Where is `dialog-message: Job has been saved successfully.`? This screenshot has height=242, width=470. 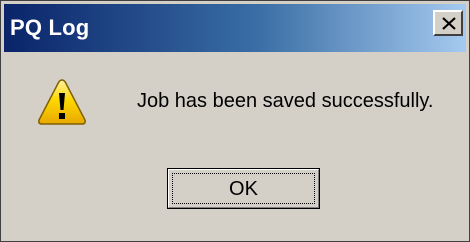
dialog-message: Job has been saved successfully. is located at coordinates (285, 101).